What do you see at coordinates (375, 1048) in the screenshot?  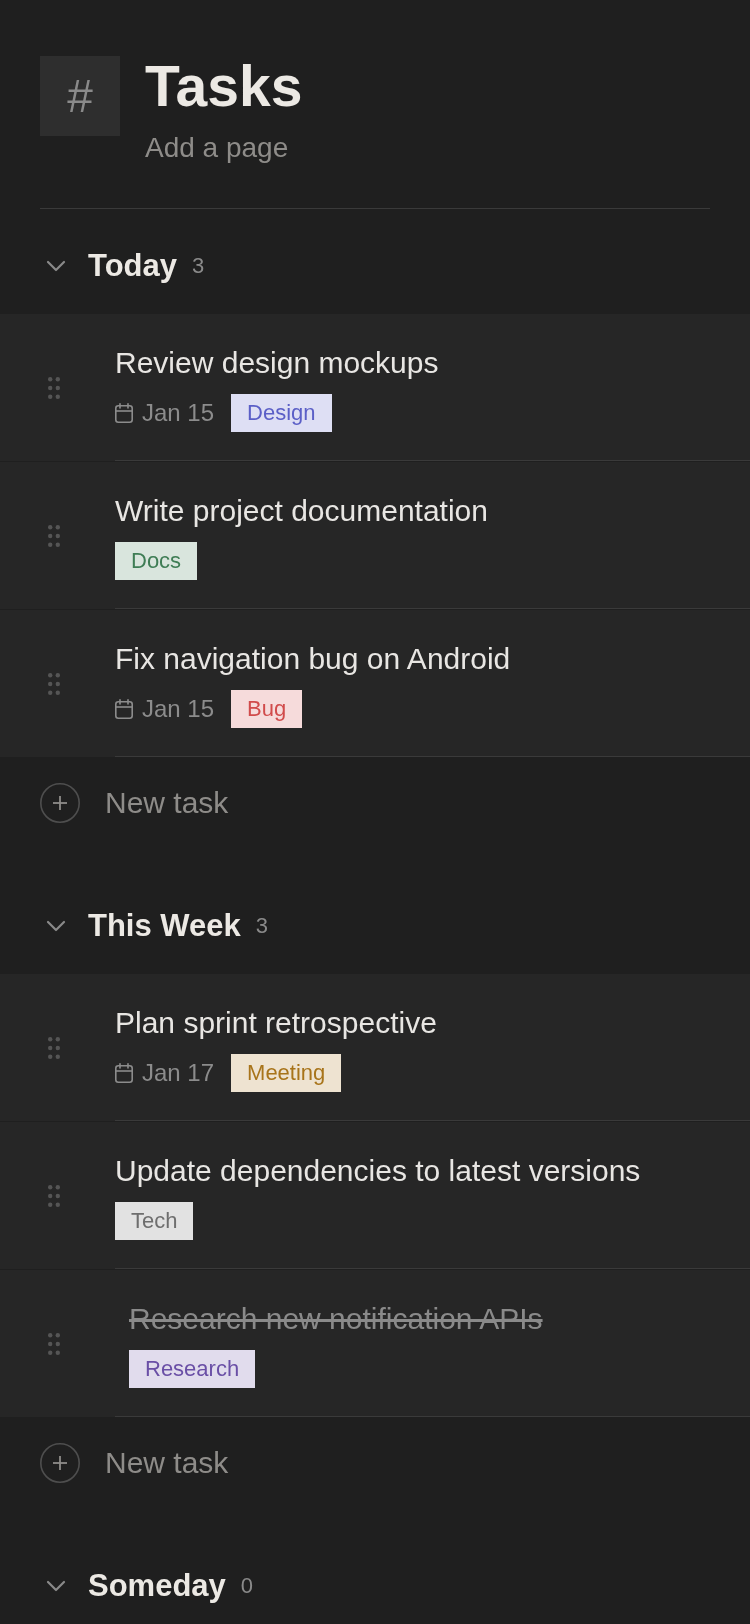 I see `task-row: Plan sprint retrospective Jan 17 Meeting` at bounding box center [375, 1048].